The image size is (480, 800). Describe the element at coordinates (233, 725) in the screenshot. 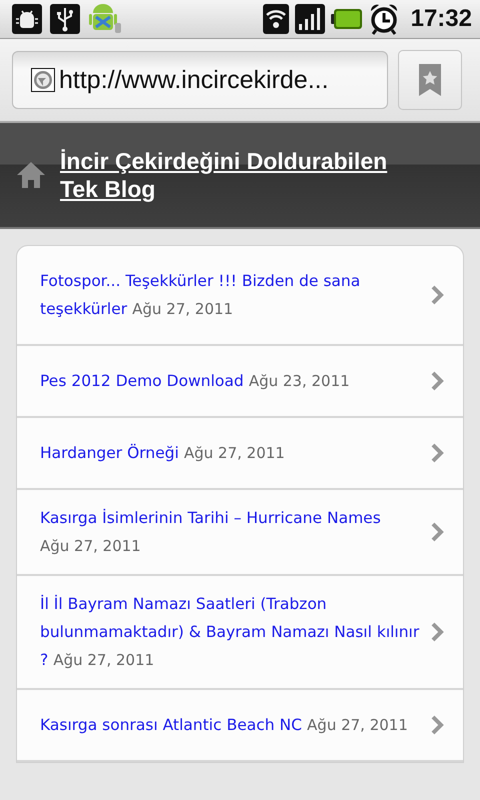

I see `post-link: Kasırga sonrası Atlantic Beach NC Ağu 27, 2011` at that location.